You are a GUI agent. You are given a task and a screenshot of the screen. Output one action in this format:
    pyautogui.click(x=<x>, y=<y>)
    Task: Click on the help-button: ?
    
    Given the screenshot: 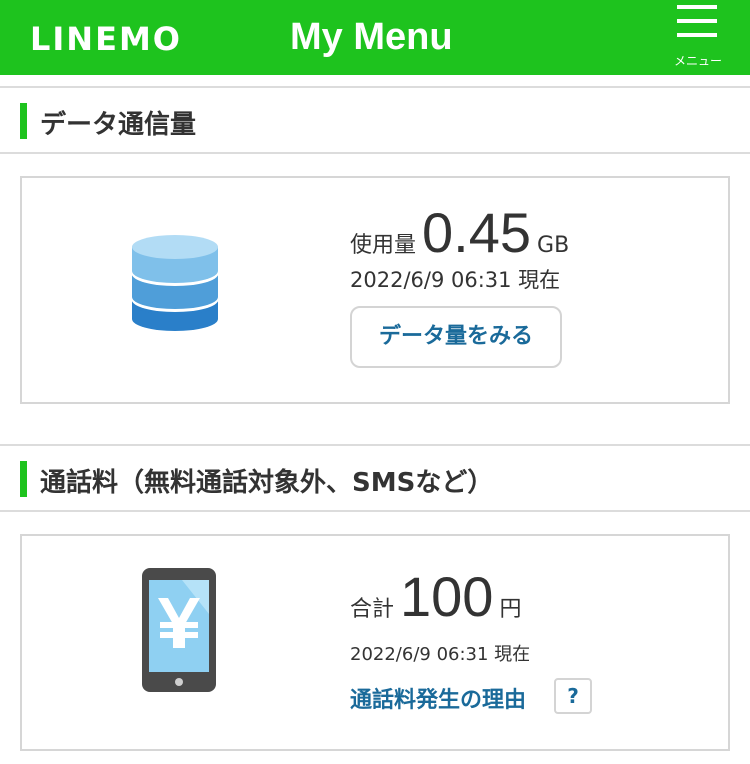 What is the action you would take?
    pyautogui.click(x=573, y=696)
    